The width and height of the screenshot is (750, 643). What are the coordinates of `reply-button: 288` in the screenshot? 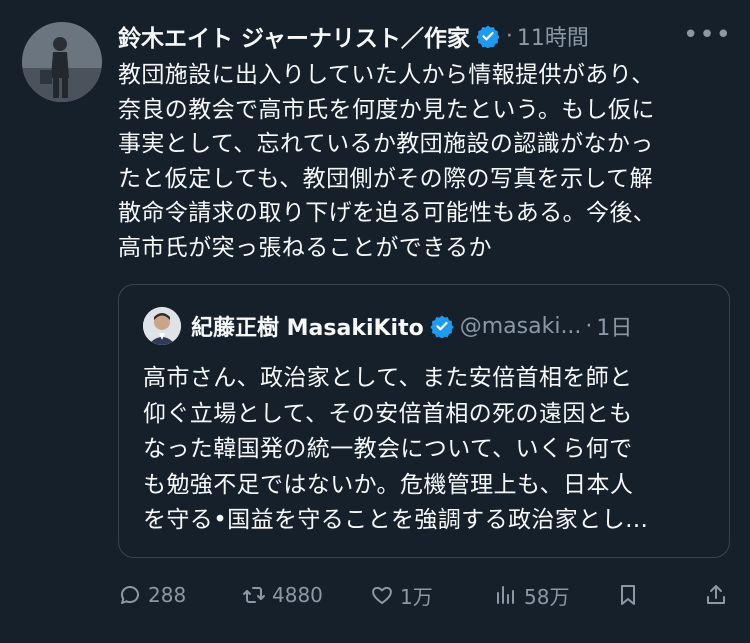 It's located at (152, 595).